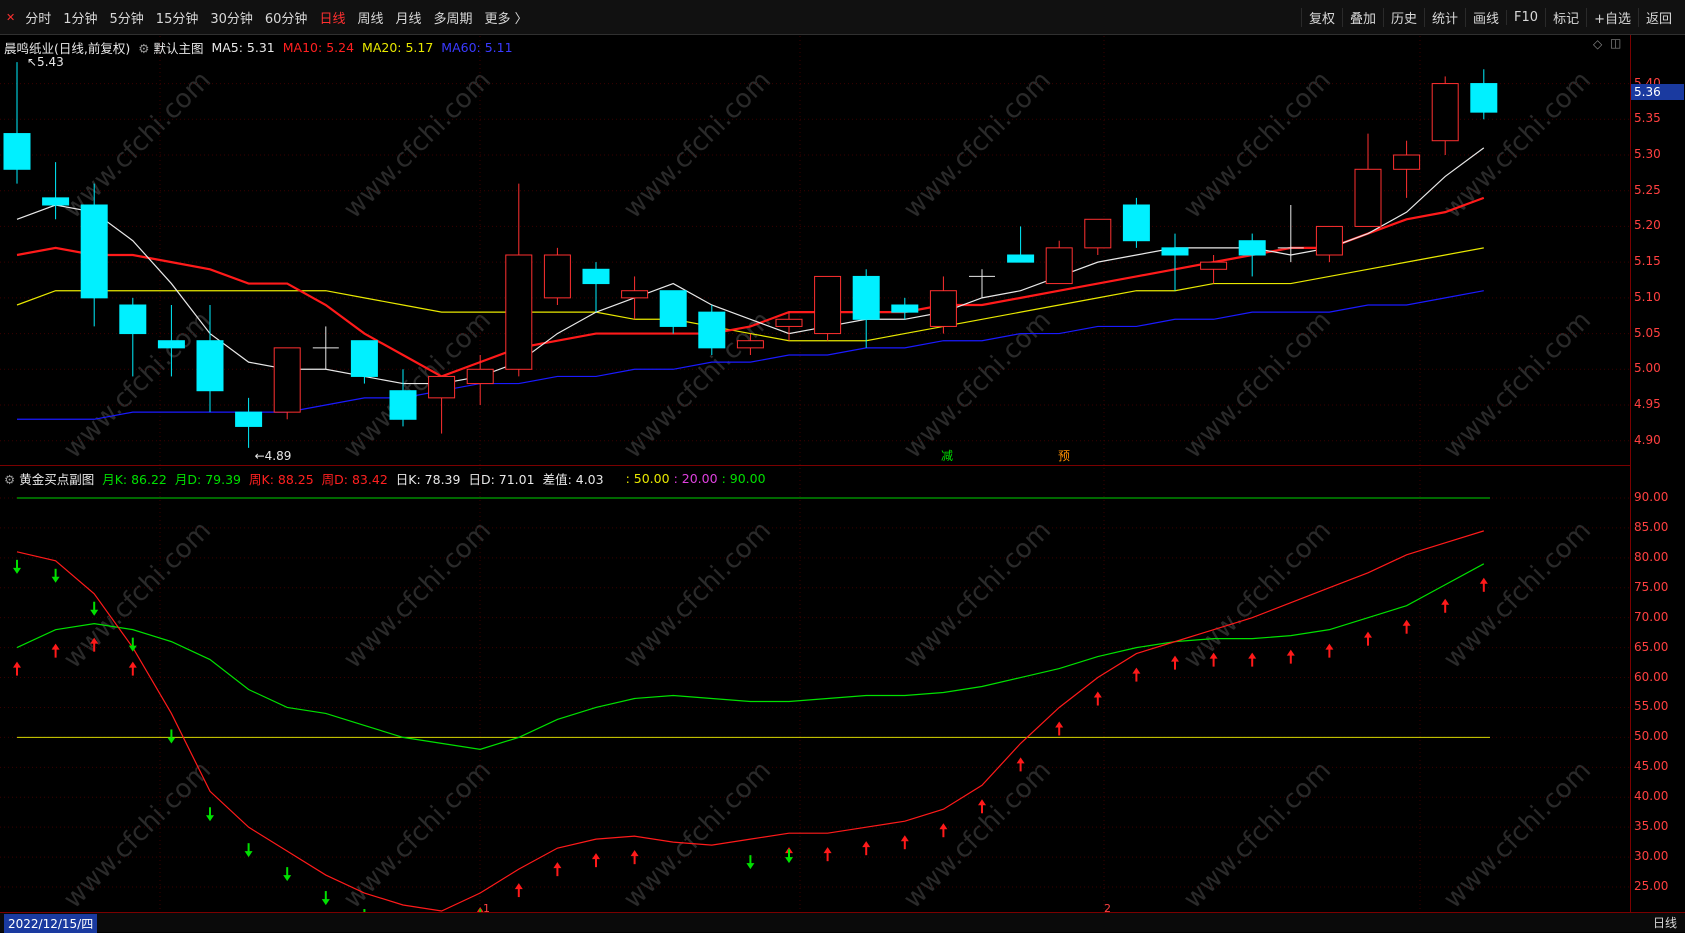  What do you see at coordinates (273, 456) in the screenshot?
I see `low-price-label: ←4.89` at bounding box center [273, 456].